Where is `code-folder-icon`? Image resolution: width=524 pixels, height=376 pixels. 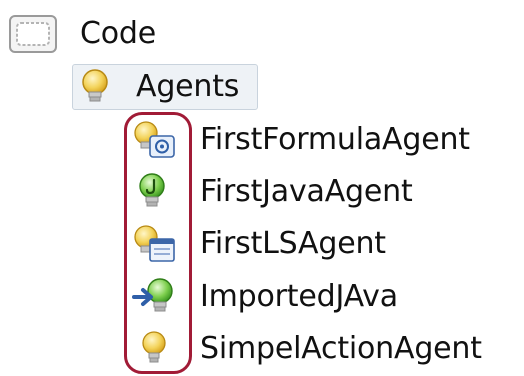 code-folder-icon is located at coordinates (33, 34).